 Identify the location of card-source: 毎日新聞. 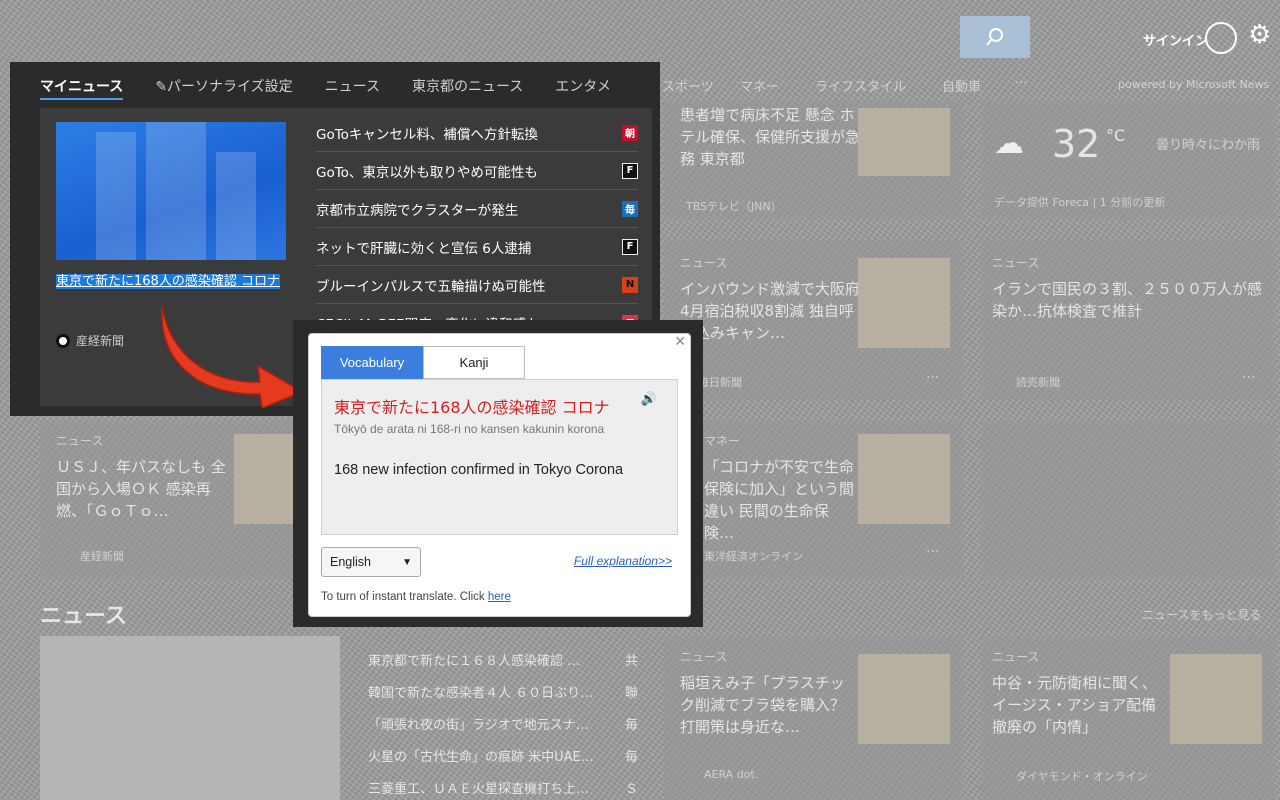
(720, 382).